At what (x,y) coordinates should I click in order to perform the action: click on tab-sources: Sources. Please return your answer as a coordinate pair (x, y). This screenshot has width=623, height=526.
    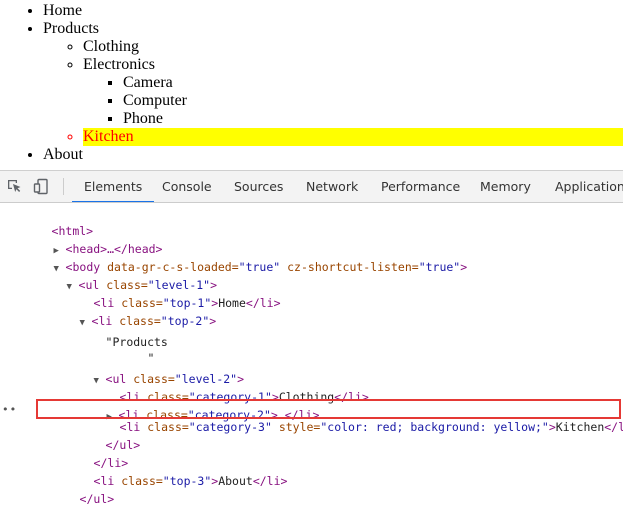
    Looking at the image, I should click on (258, 186).